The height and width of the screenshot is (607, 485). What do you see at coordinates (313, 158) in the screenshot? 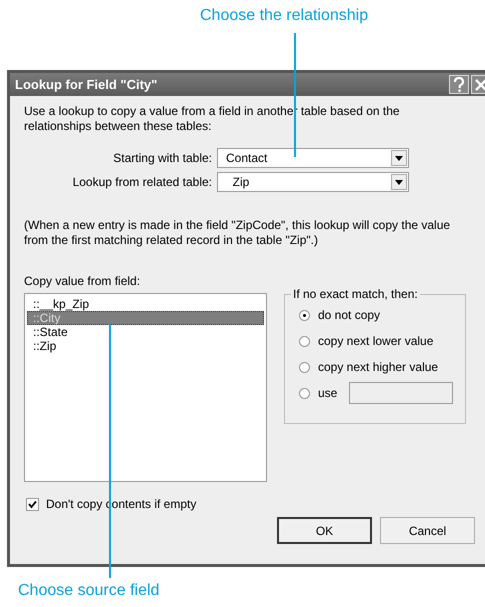
I see `table-dropdown: Contact` at bounding box center [313, 158].